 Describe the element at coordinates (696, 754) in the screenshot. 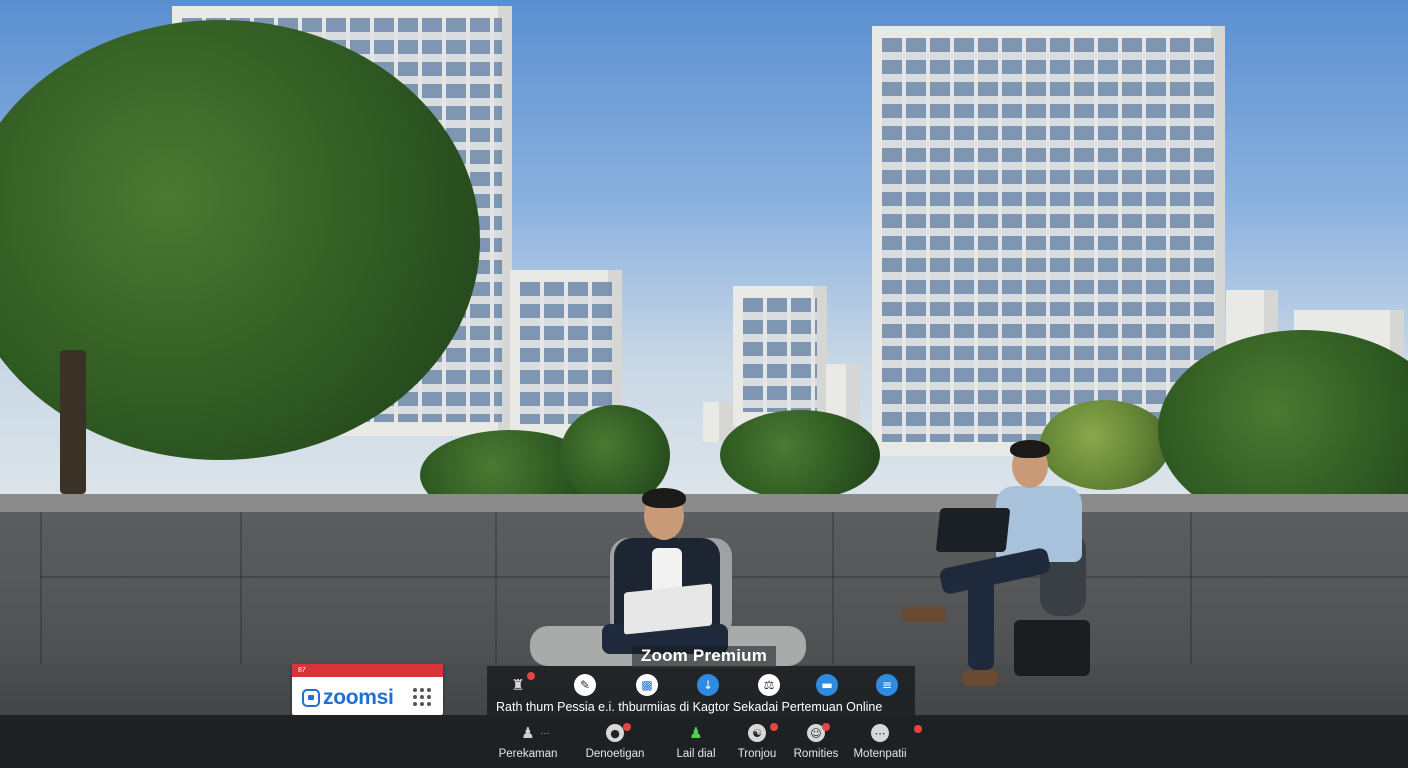

I see `toolbar-item-label: Lail dial` at that location.